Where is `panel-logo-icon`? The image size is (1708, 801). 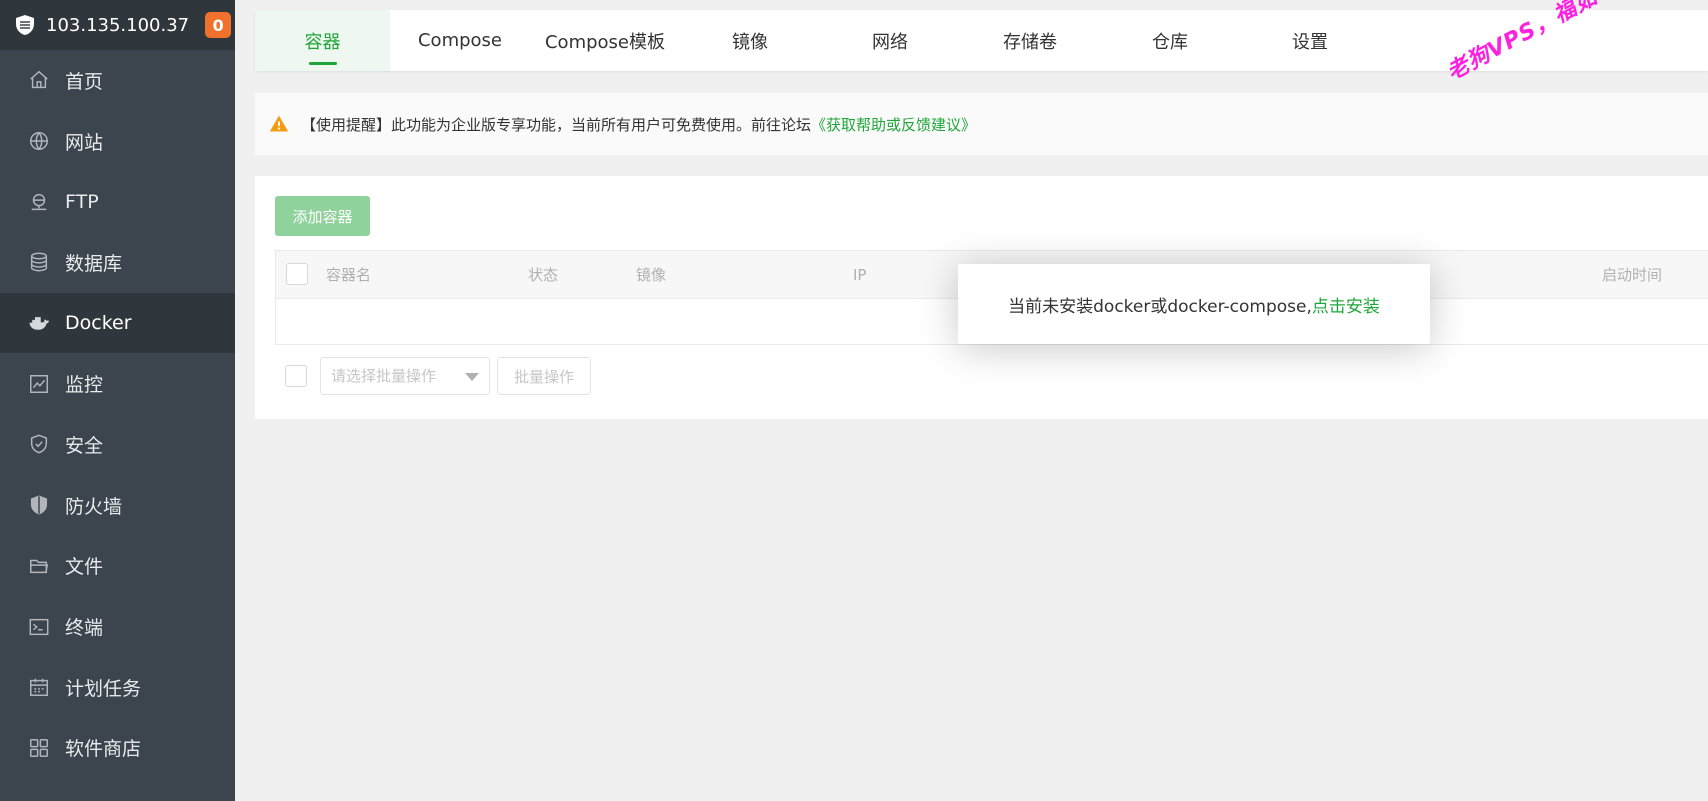 panel-logo-icon is located at coordinates (25, 25).